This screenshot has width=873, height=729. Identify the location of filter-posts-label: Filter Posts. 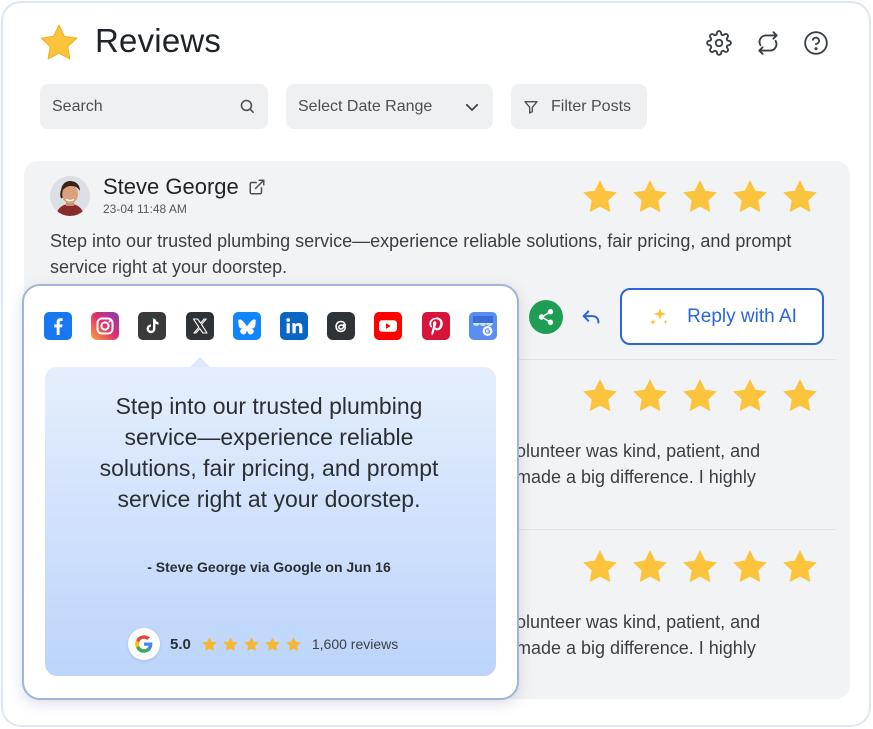
(591, 106).